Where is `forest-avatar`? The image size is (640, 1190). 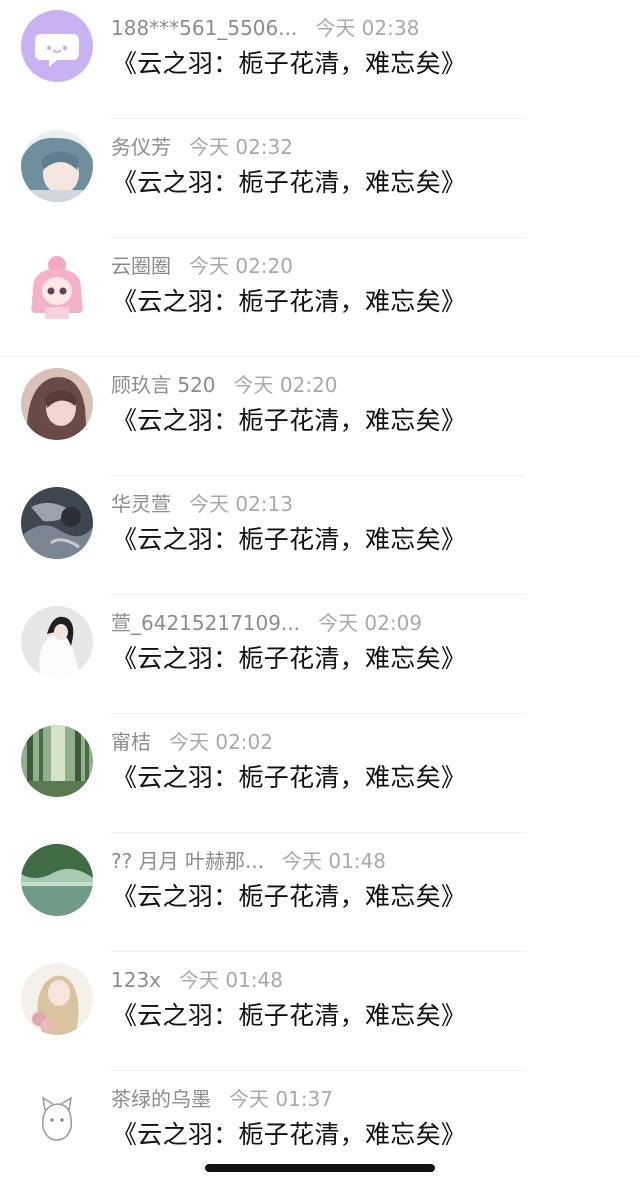 forest-avatar is located at coordinates (57, 761).